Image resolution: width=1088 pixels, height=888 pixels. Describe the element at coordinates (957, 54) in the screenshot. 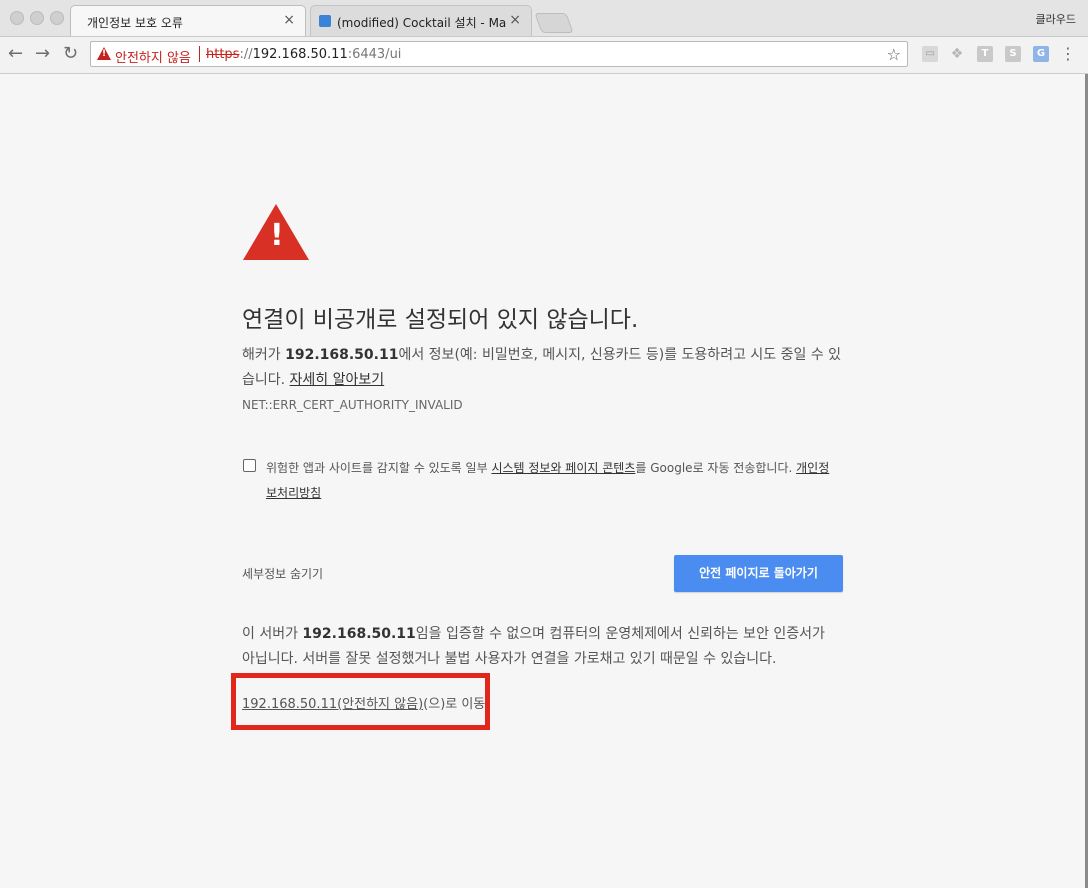

I see `dropbox-extension-icon: ❖` at that location.